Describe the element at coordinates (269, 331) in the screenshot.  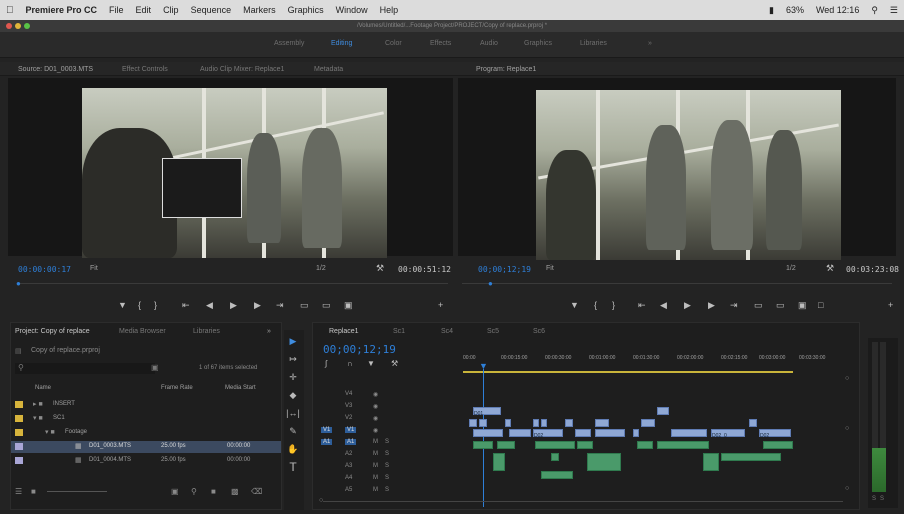
I see `panel-overflow-icon: »` at that location.